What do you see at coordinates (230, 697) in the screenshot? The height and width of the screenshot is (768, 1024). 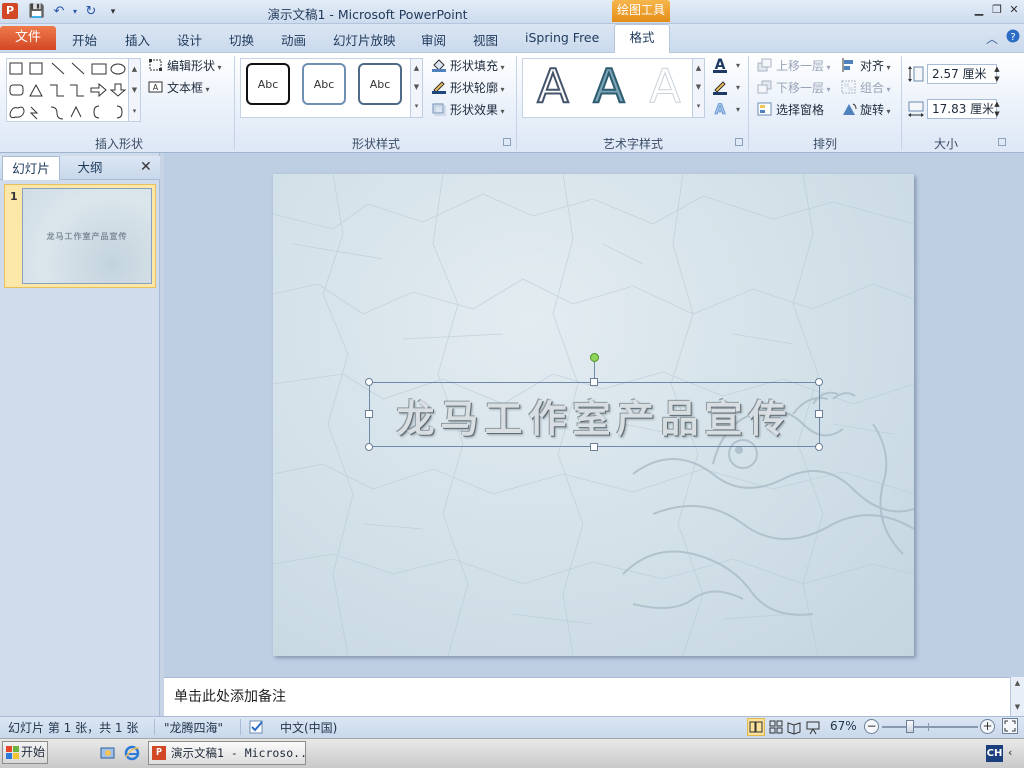 I see `notes-placeholder: 单击此处添加备注` at bounding box center [230, 697].